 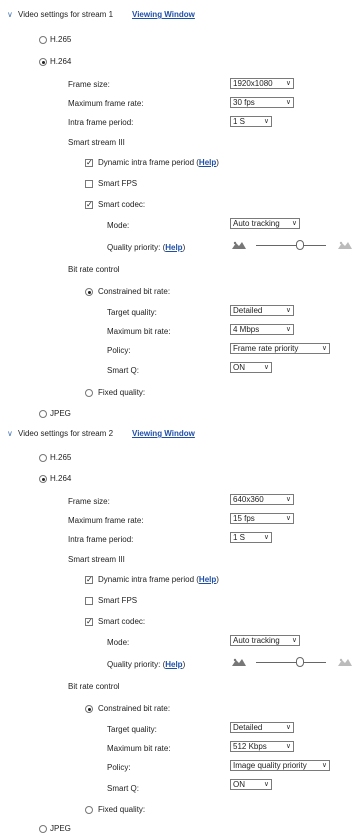 What do you see at coordinates (43, 414) in the screenshot?
I see `stream1-jpeg-radio` at bounding box center [43, 414].